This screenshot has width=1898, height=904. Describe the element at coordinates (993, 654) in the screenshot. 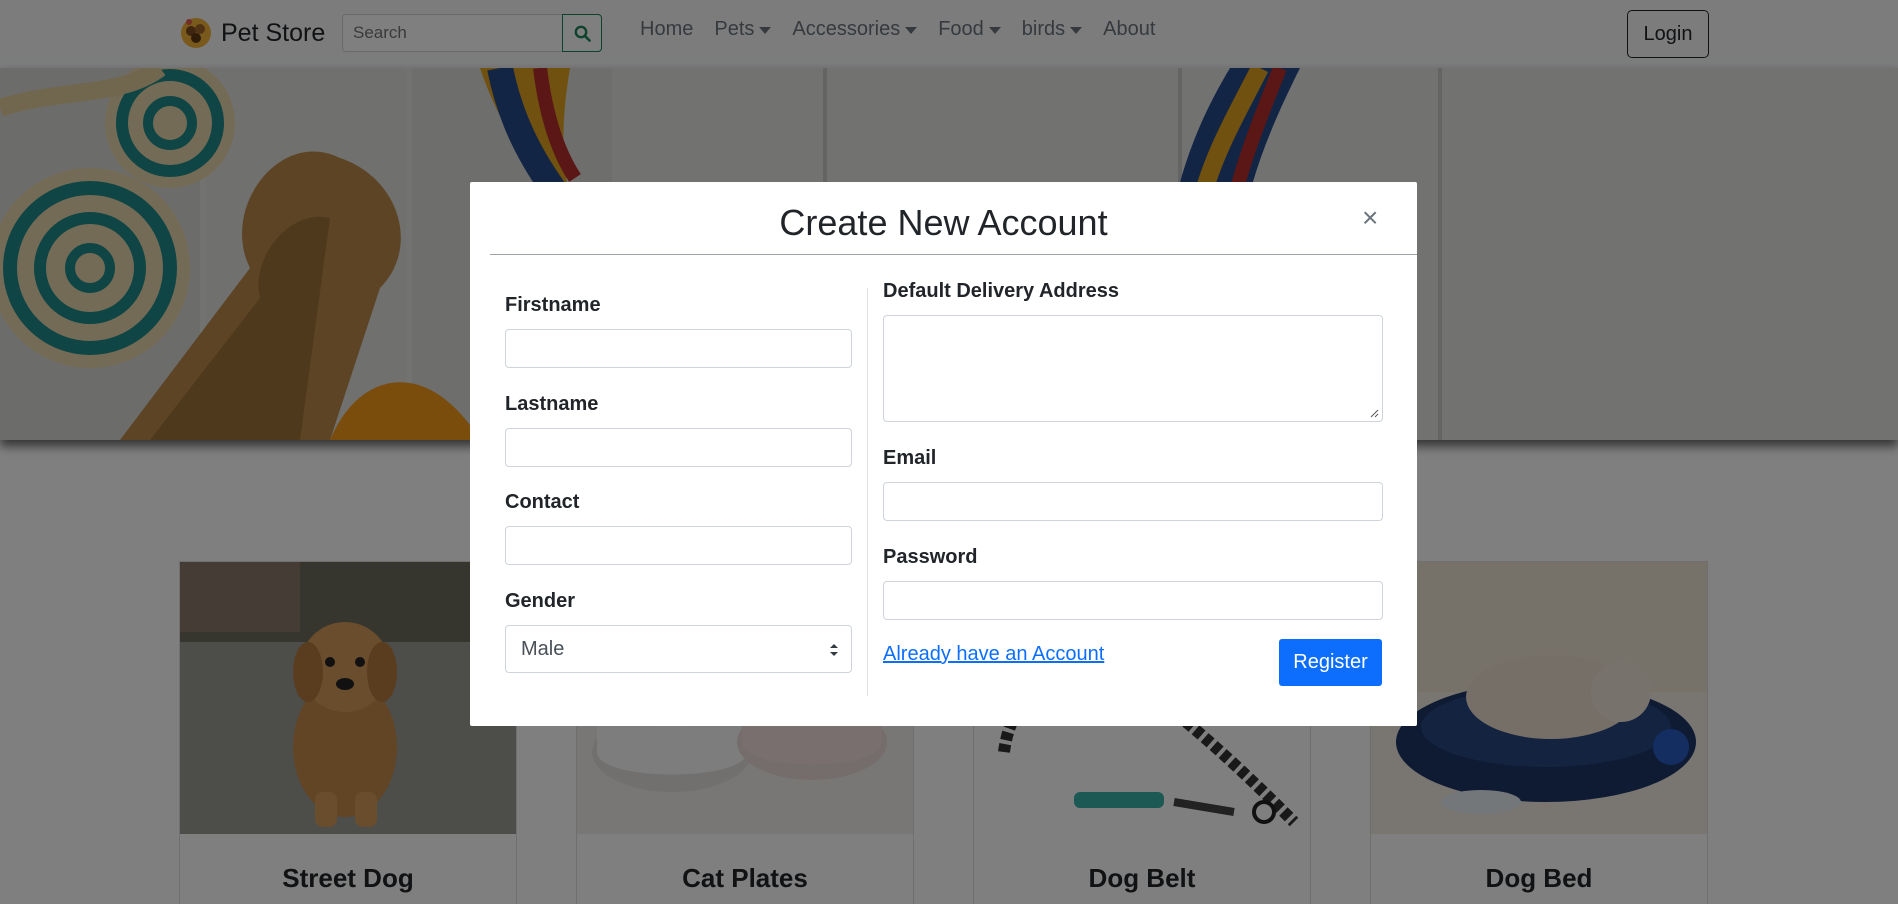

I see `already-have-account-link: Already have an Account` at that location.